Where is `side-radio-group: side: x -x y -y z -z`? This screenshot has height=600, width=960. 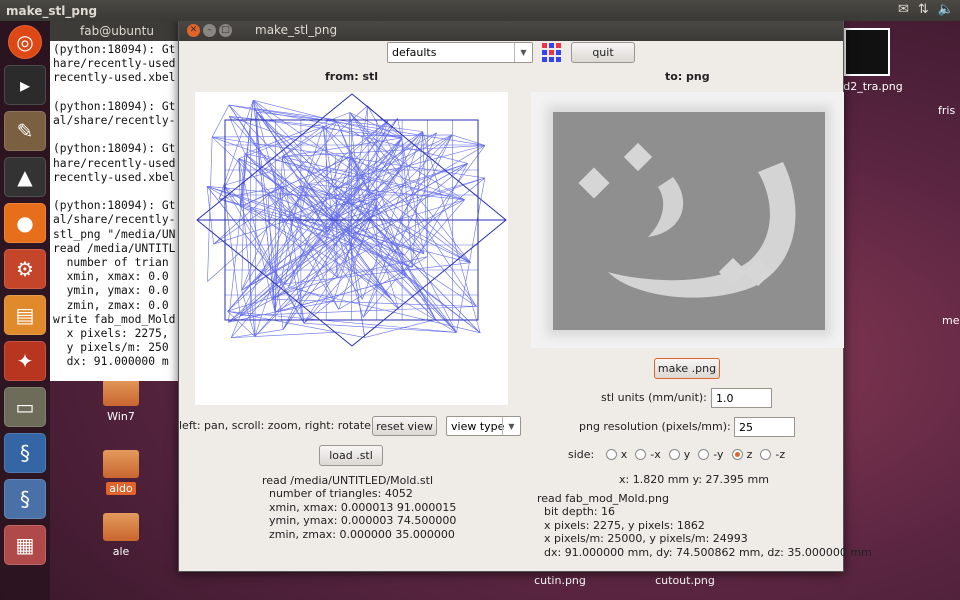 side-radio-group: side: x -x y -y z -z is located at coordinates (676, 454).